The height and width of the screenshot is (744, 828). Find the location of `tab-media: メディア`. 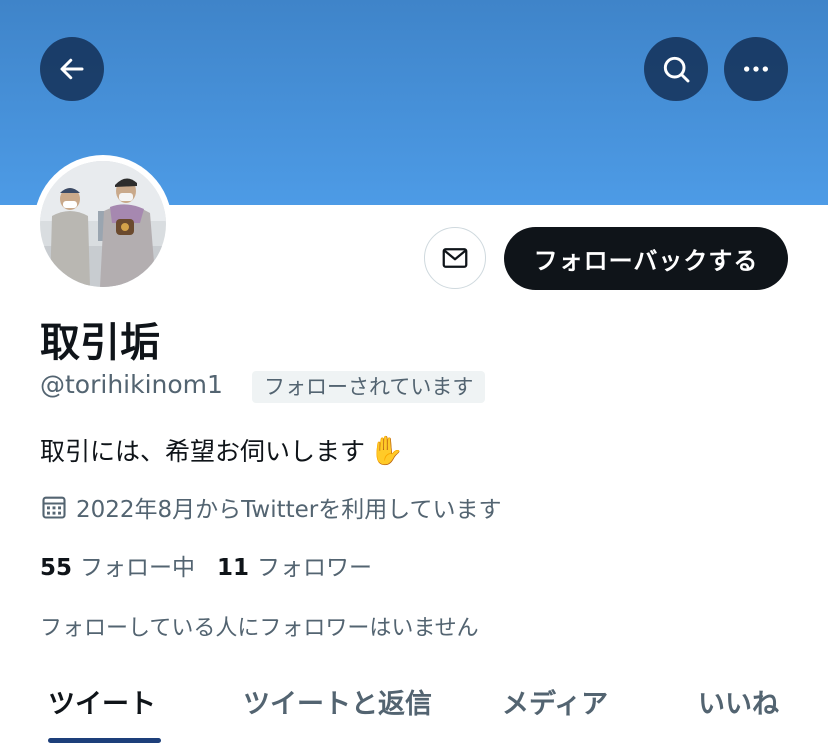

tab-media: メディア is located at coordinates (555, 701).